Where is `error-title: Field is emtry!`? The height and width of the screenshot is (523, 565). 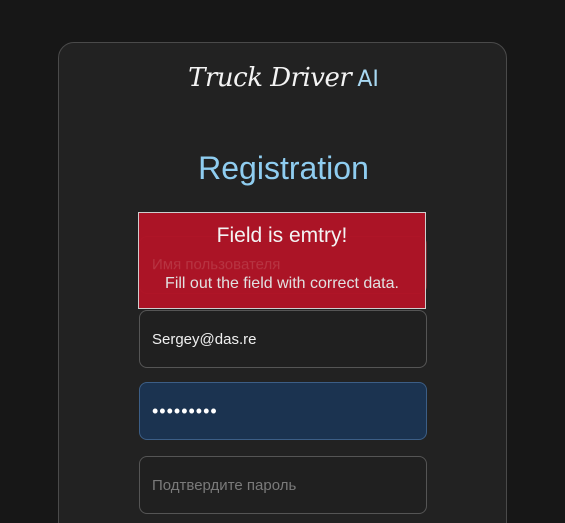
error-title: Field is emtry! is located at coordinates (282, 235).